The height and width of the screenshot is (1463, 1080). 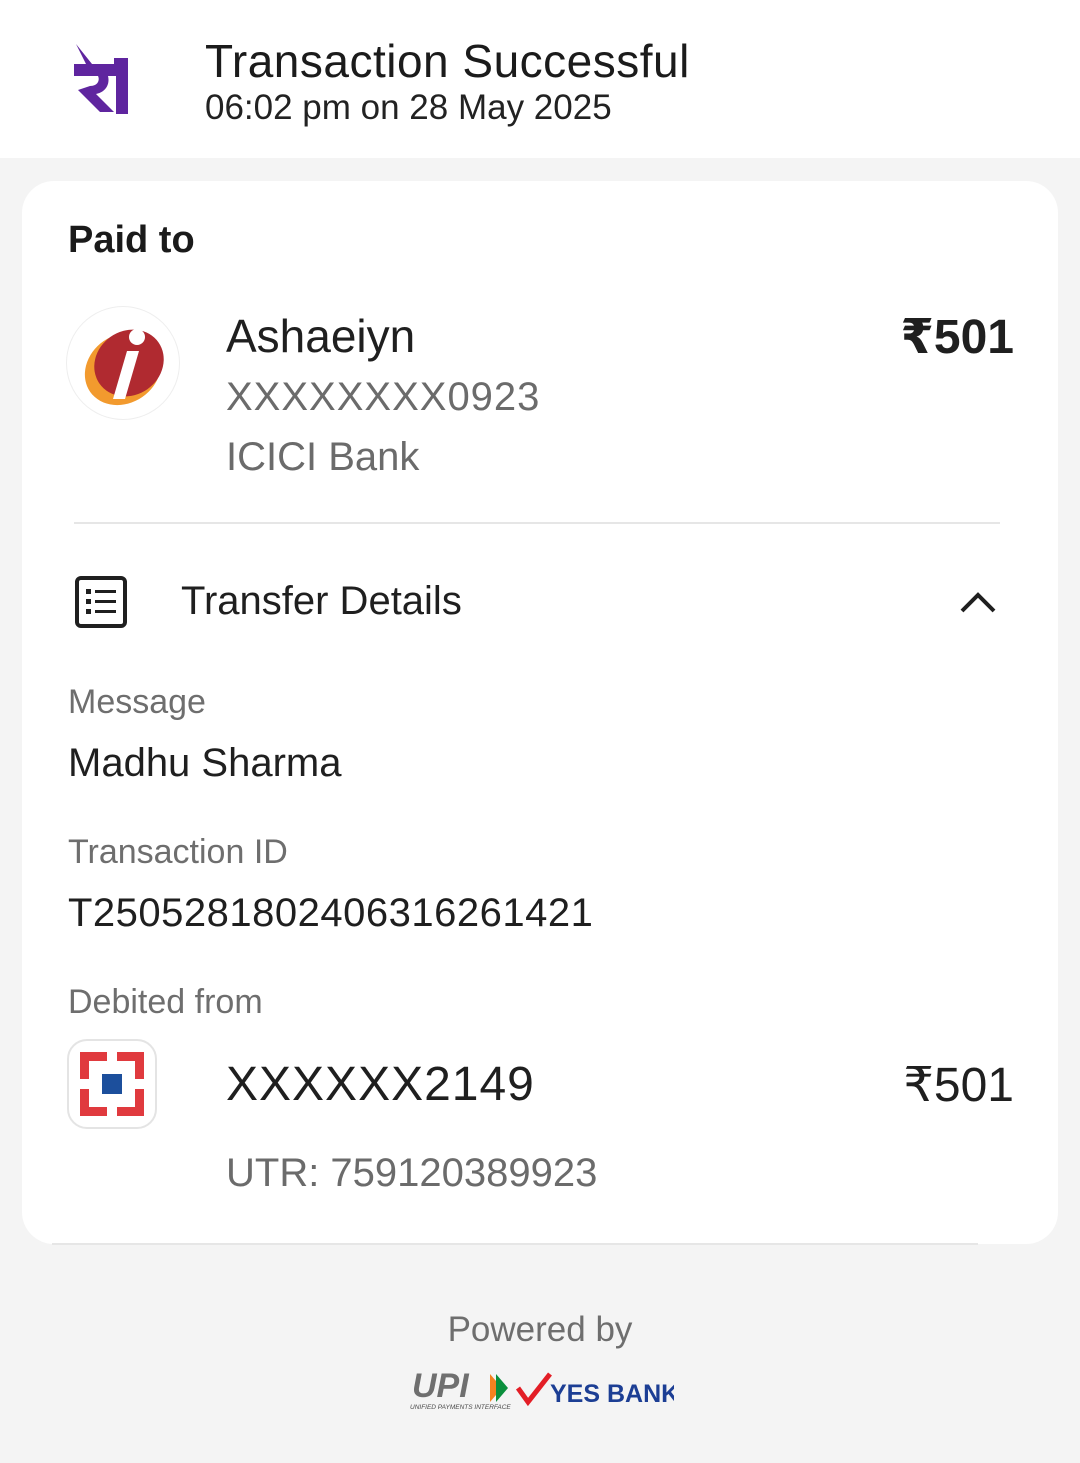 What do you see at coordinates (165, 1002) in the screenshot?
I see `debited-from-label: Debited from` at bounding box center [165, 1002].